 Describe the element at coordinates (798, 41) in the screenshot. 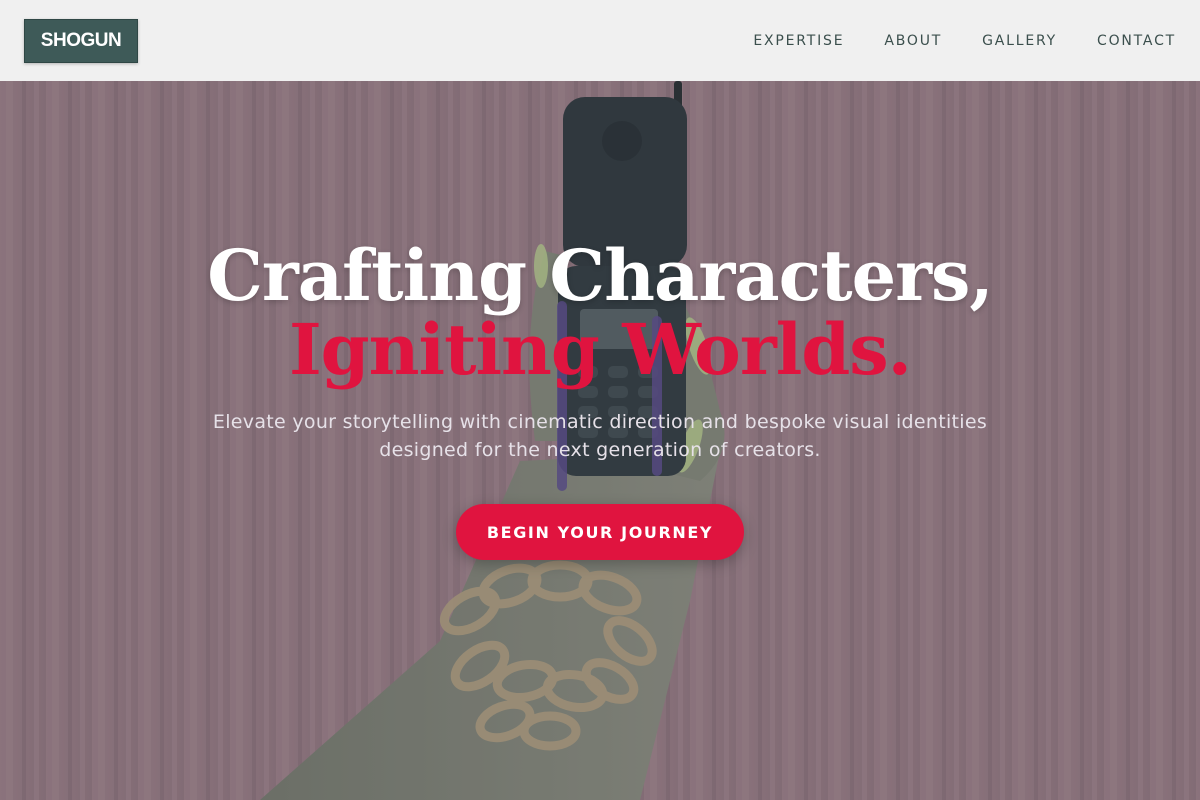

I see `nav-link-expertise: EXPERTISE` at that location.